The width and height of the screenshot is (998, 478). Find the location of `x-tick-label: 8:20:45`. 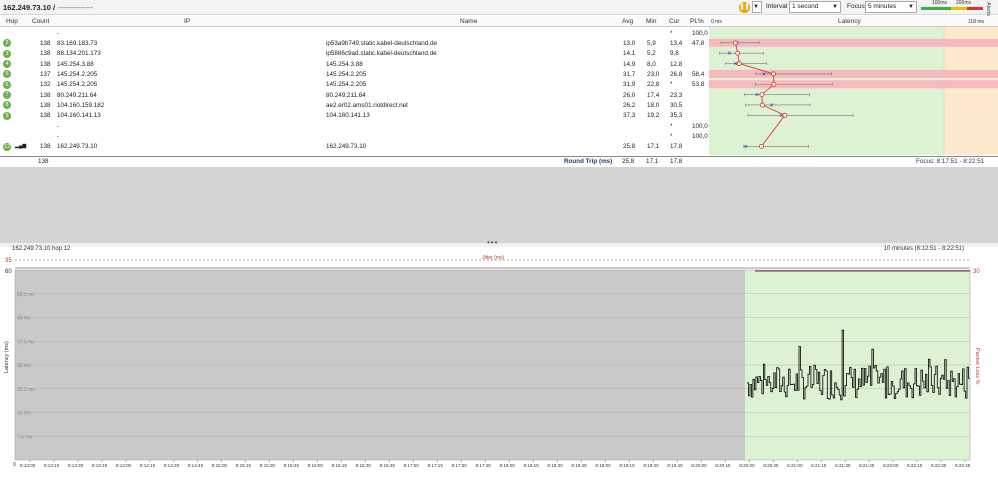

x-tick-label: 8:20:45 is located at coordinates (771, 465).